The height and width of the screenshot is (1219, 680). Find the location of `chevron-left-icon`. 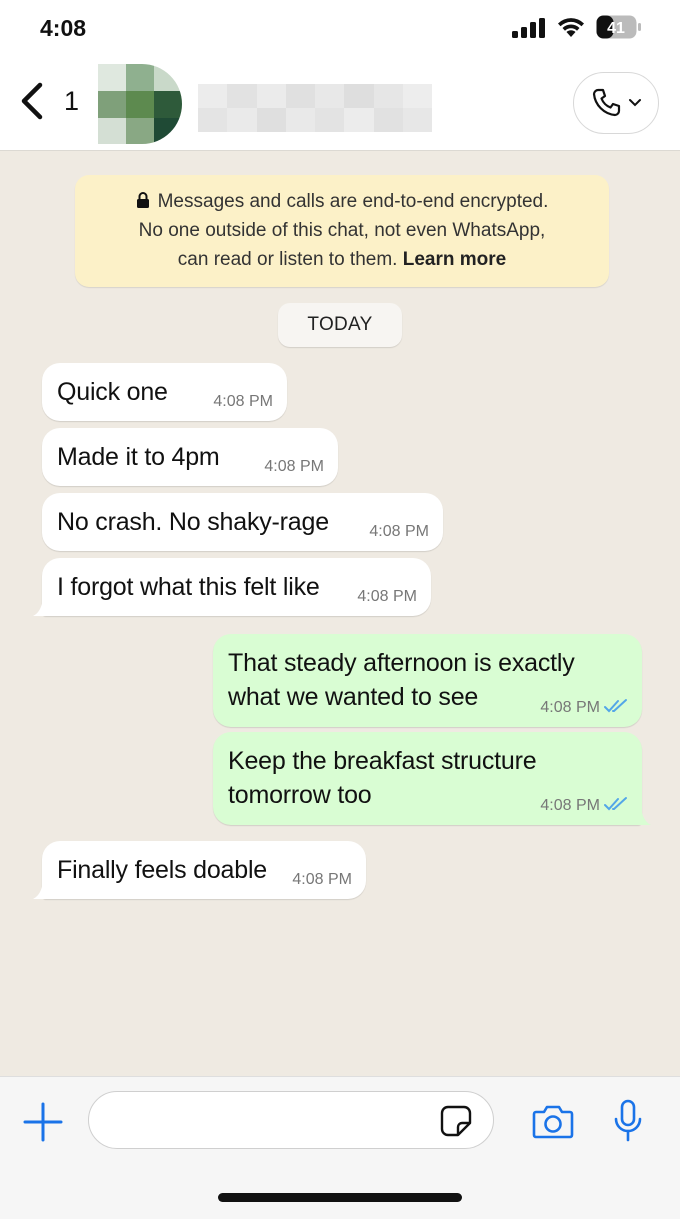

chevron-left-icon is located at coordinates (32, 101).